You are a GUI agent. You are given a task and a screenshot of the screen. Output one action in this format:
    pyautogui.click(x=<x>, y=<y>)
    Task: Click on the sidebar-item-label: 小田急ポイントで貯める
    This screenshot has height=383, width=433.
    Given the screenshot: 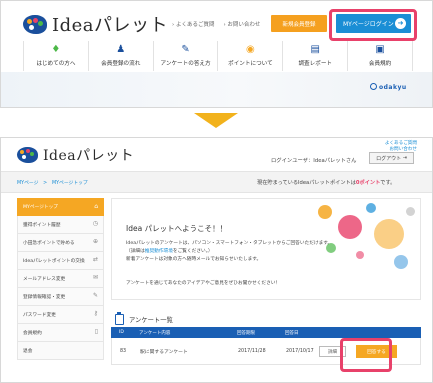 What is the action you would take?
    pyautogui.click(x=49, y=243)
    